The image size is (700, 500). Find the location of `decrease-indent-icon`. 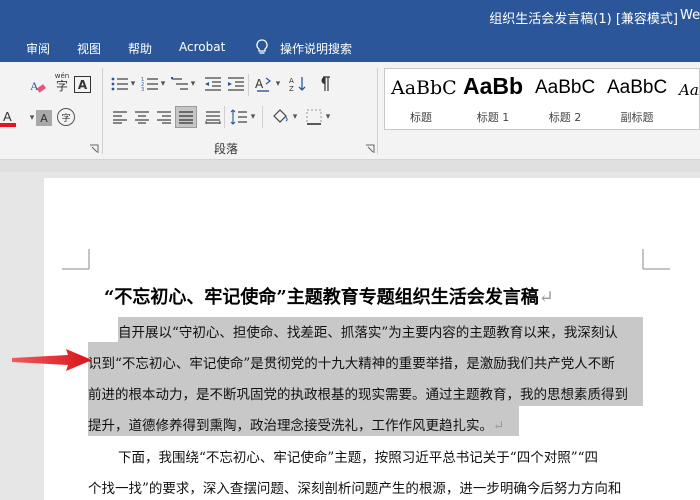

decrease-indent-icon is located at coordinates (213, 84).